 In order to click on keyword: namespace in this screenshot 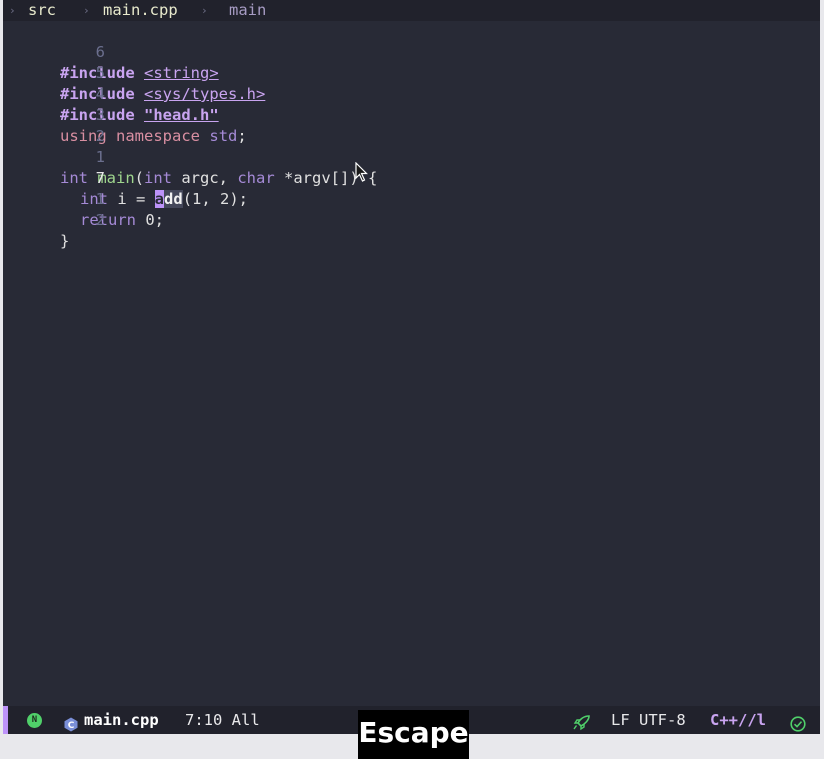, I will do `click(158, 136)`.